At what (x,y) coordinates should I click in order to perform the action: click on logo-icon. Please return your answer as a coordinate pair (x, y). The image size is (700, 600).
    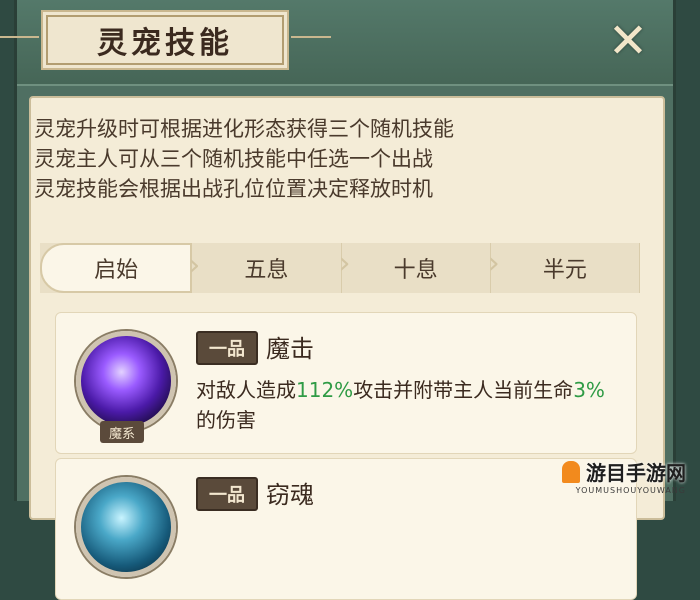
    Looking at the image, I should click on (571, 471).